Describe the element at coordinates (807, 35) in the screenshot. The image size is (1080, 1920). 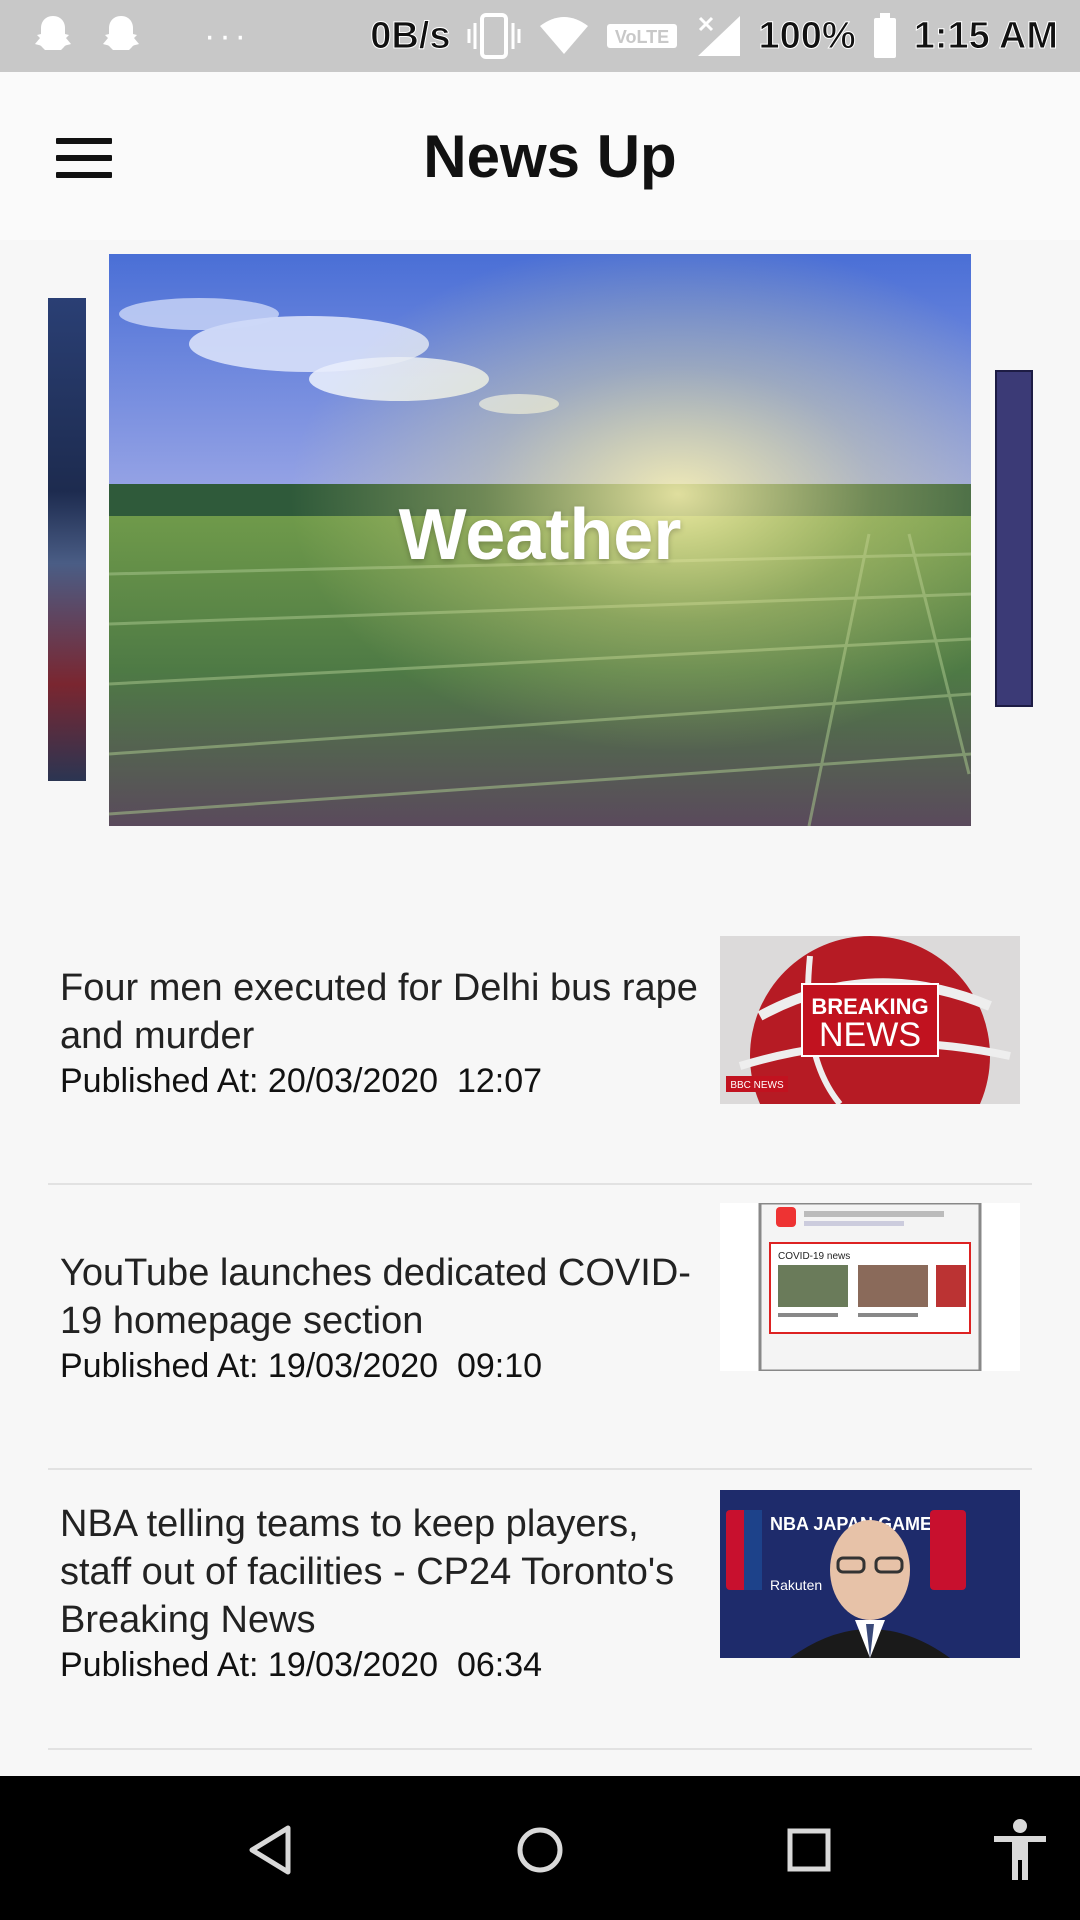
I see `battery-percent: 100%` at that location.